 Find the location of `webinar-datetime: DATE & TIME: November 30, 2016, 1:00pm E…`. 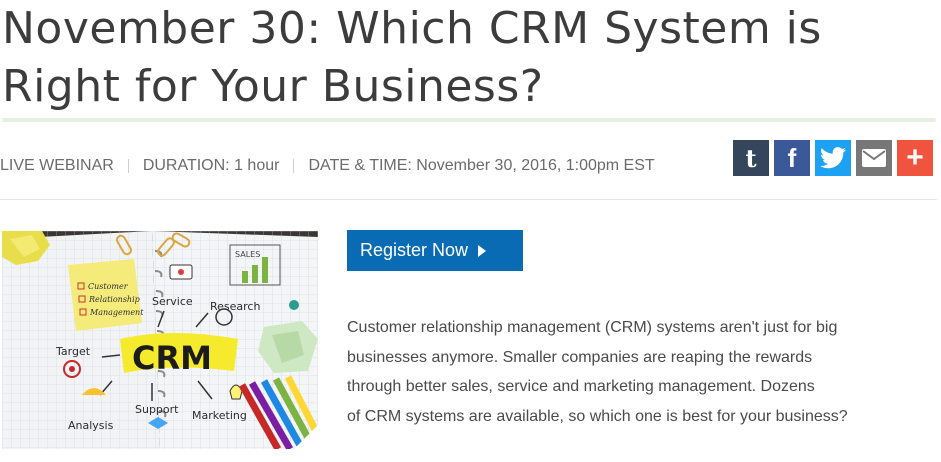

webinar-datetime: DATE & TIME: November 30, 2016, 1:00pm E… is located at coordinates (481, 165).